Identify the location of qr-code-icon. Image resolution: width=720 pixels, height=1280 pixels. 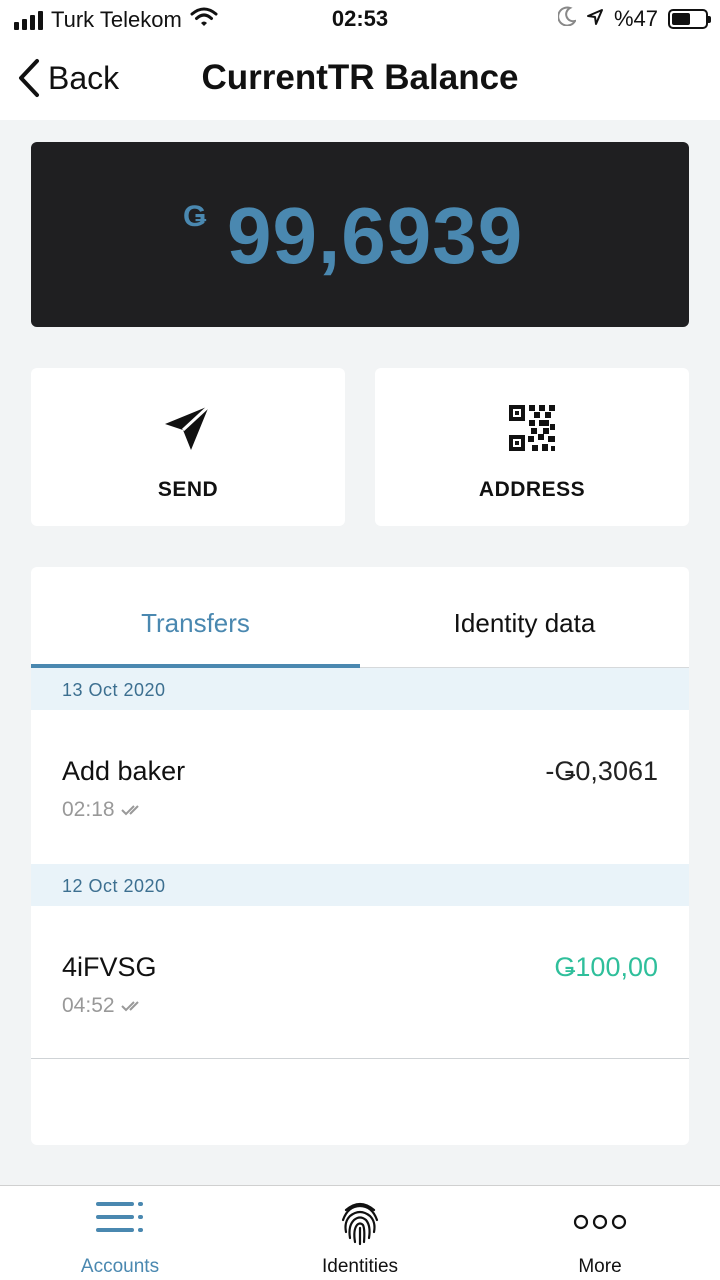
(532, 428).